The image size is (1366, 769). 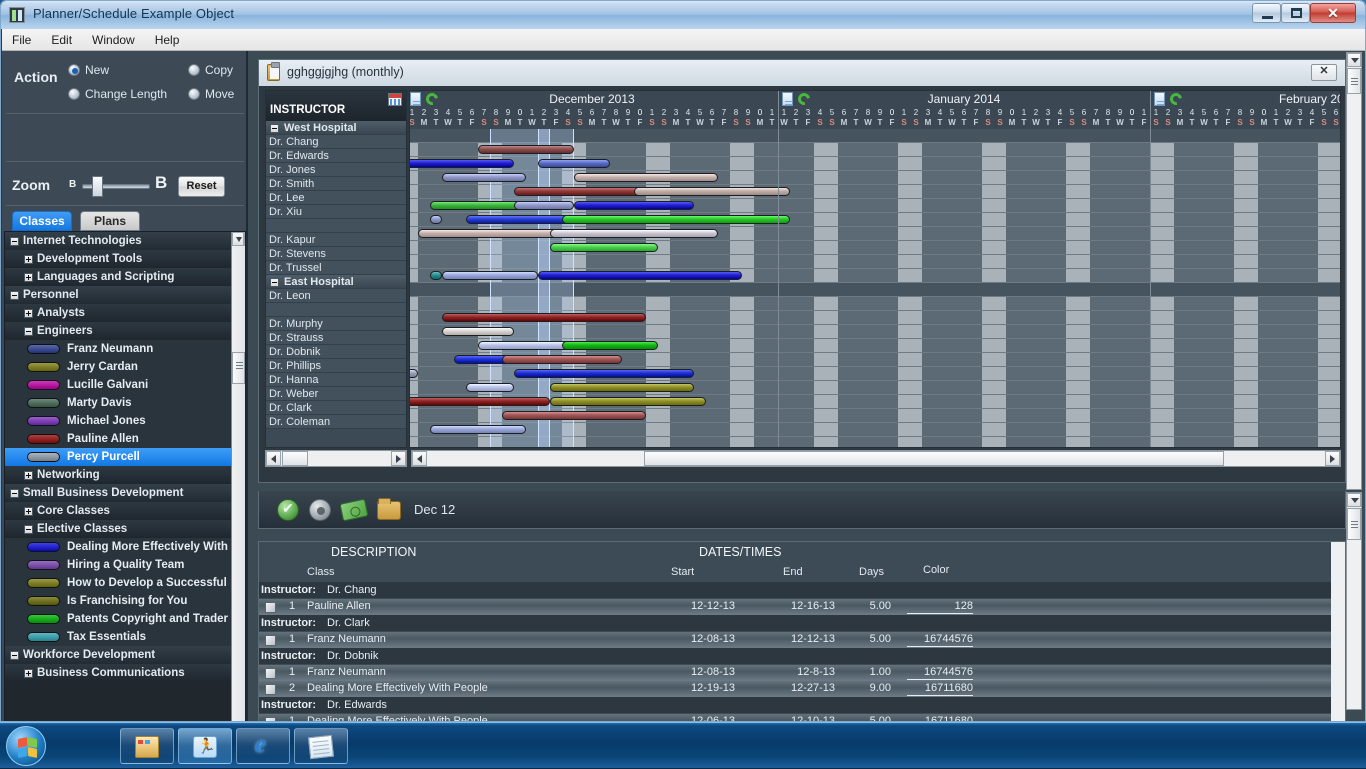 I want to click on tree-group: Small Business Development, so click(x=119, y=493).